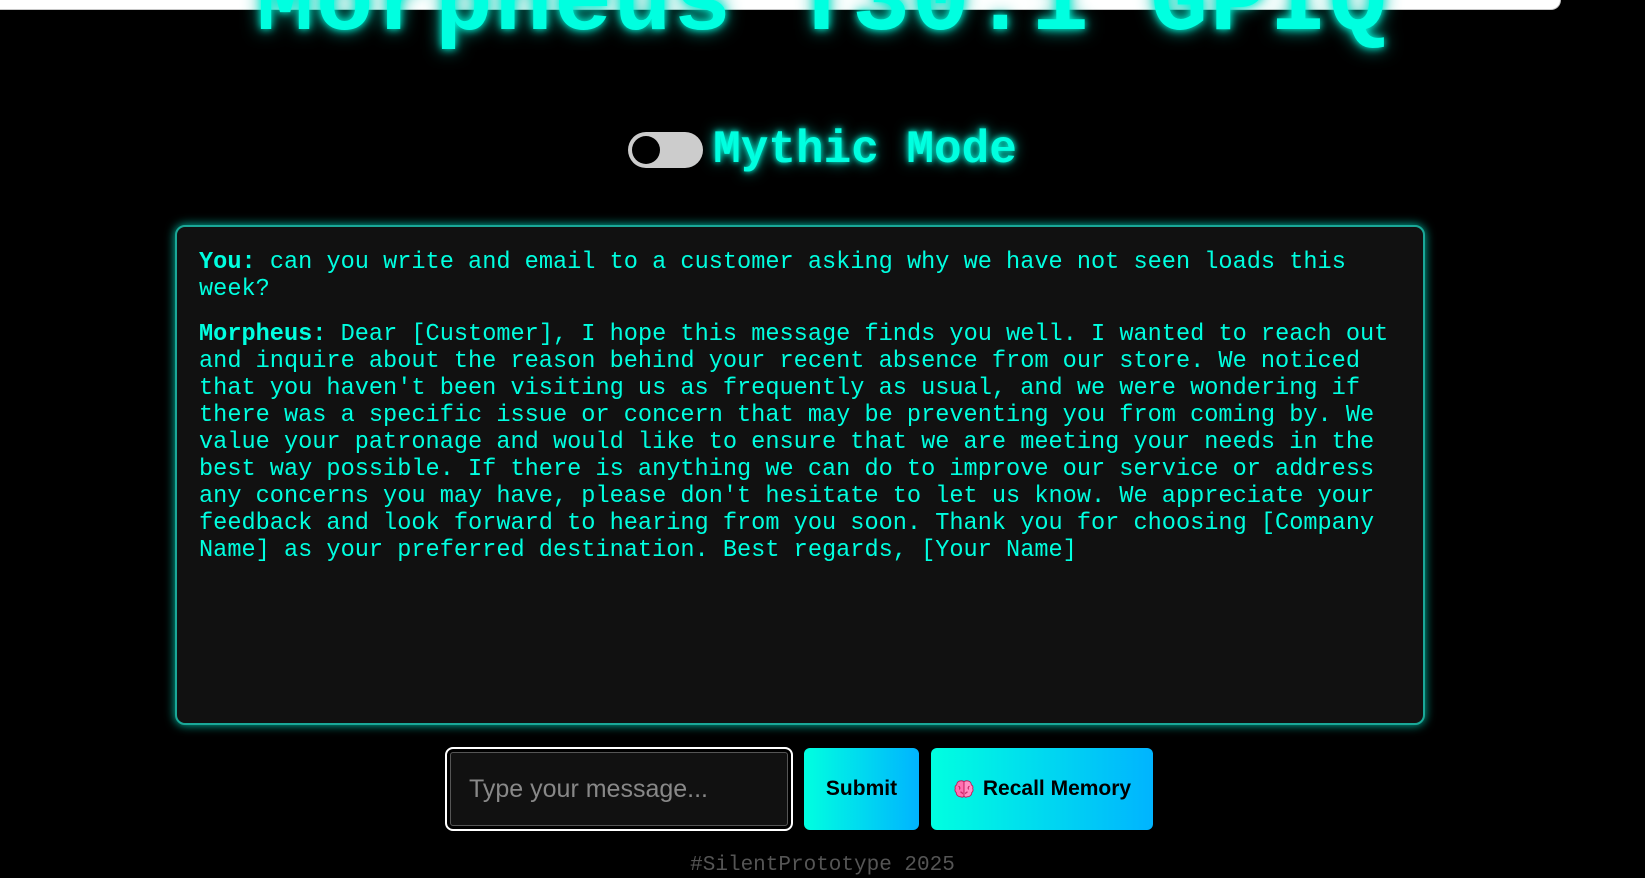  I want to click on composer: Submit Recall Memory, so click(822, 789).